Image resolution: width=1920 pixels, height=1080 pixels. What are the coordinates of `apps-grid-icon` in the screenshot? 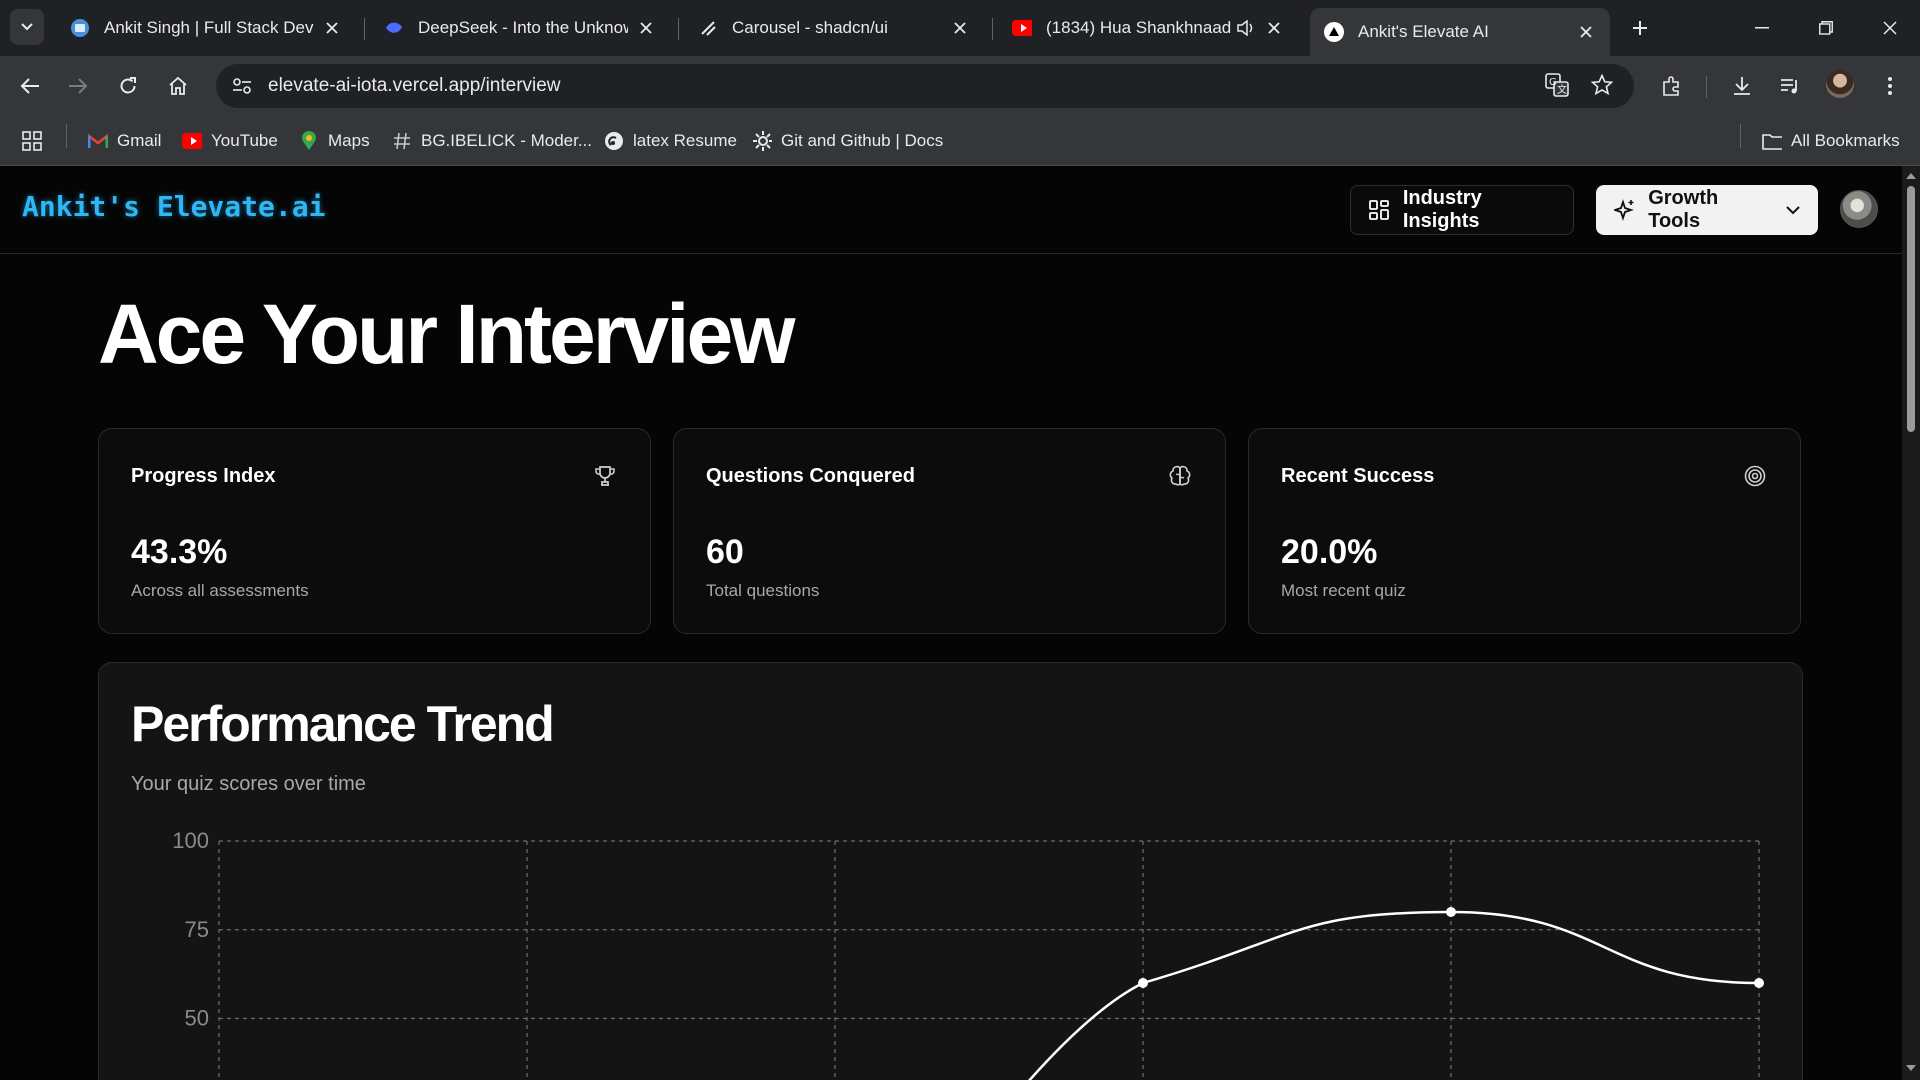 It's located at (32, 141).